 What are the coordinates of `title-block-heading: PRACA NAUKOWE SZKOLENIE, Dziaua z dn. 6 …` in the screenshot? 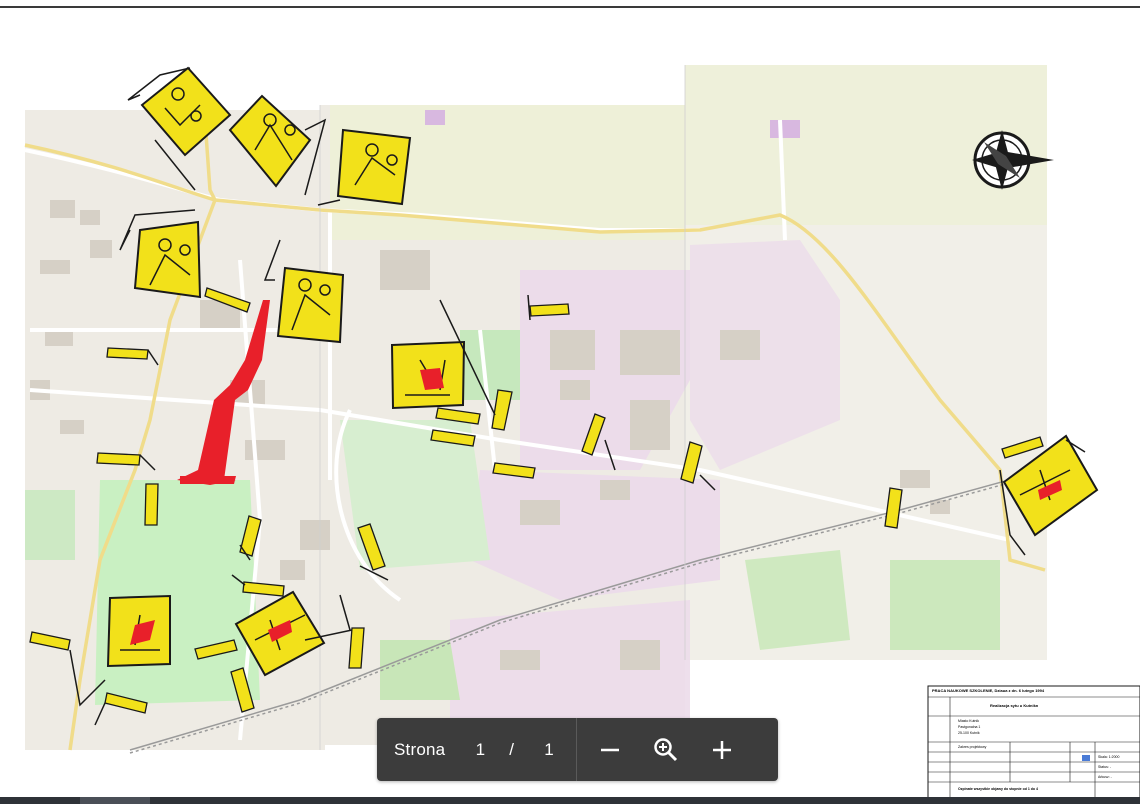 It's located at (988, 690).